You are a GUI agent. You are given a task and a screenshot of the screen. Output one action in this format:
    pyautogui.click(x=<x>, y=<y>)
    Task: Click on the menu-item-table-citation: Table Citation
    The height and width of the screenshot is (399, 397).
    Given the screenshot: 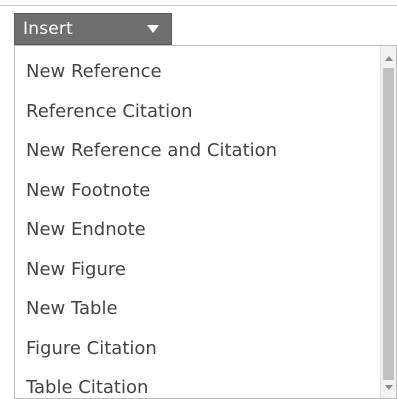 What is the action you would take?
    pyautogui.click(x=197, y=383)
    